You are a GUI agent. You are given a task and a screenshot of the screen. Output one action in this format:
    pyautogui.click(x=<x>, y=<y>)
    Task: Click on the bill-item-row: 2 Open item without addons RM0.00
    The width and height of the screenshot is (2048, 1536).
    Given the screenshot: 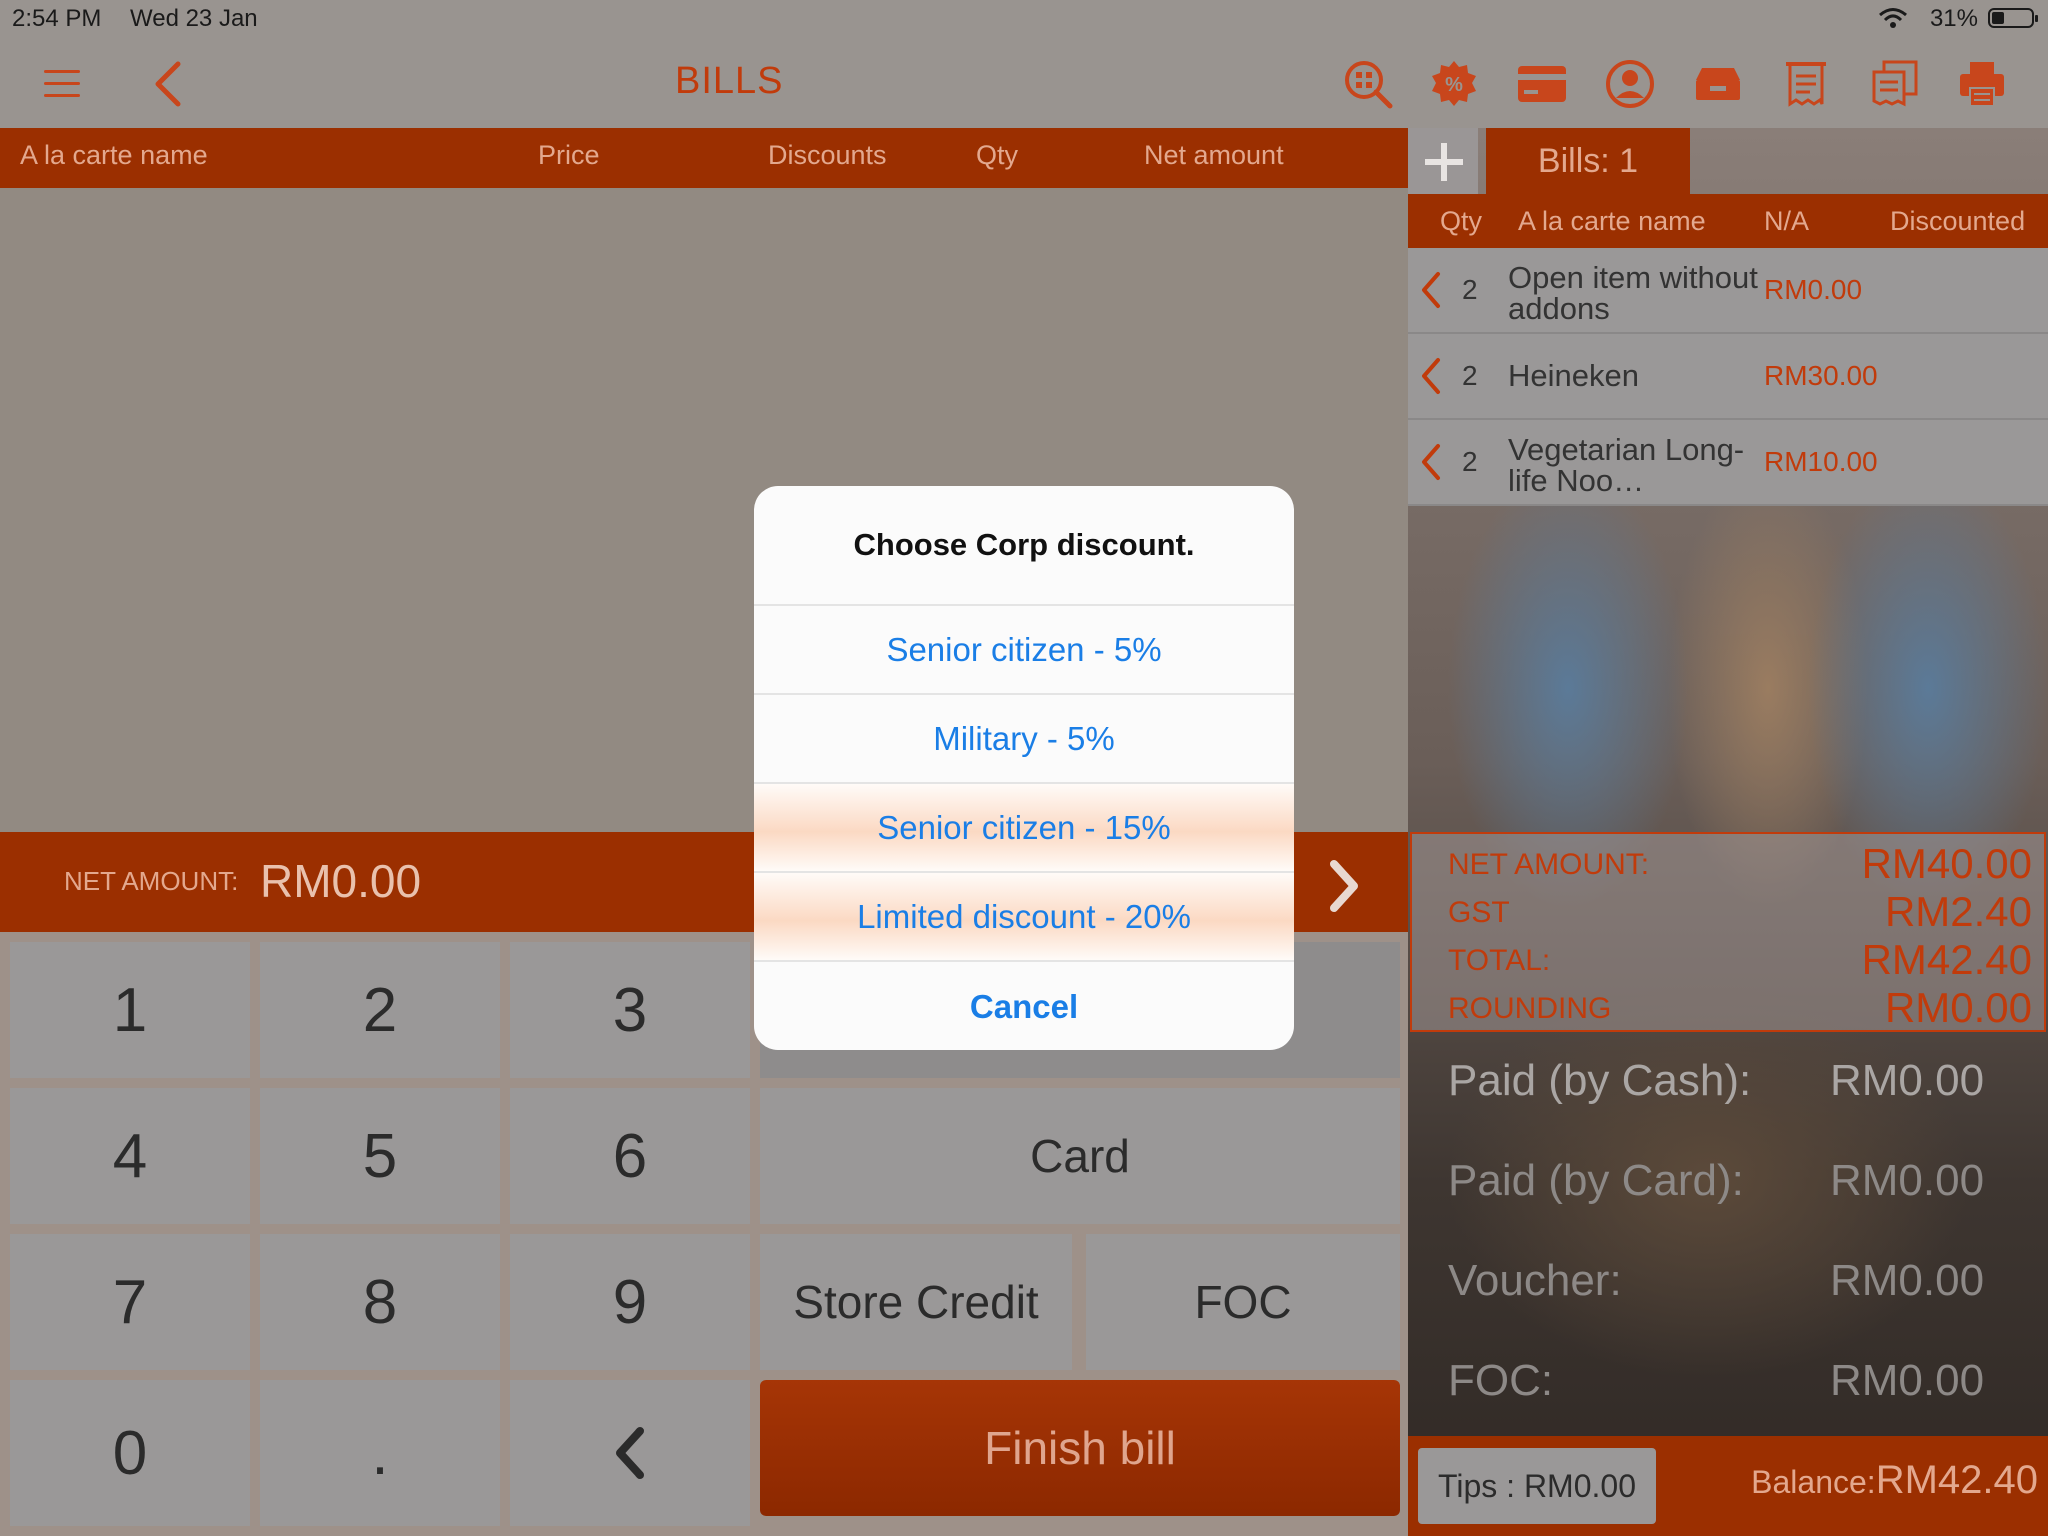 What is the action you would take?
    pyautogui.click(x=1728, y=291)
    